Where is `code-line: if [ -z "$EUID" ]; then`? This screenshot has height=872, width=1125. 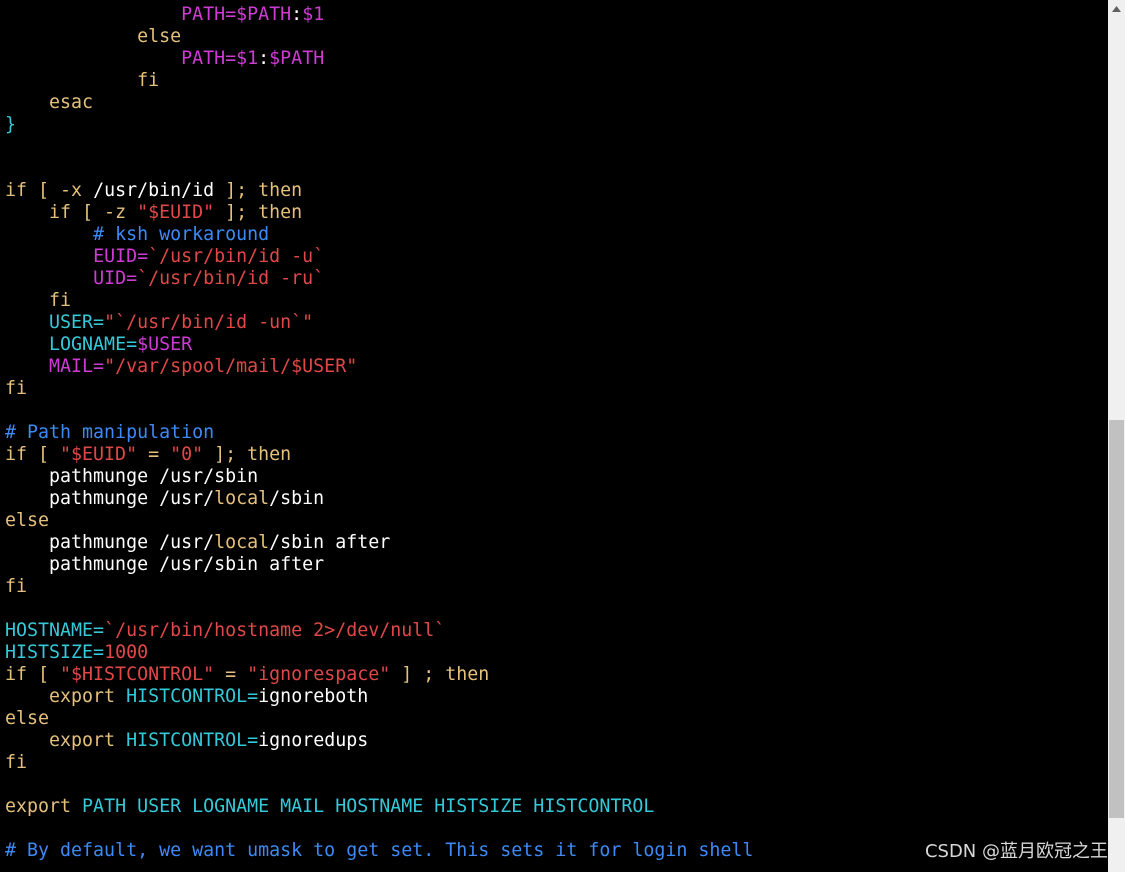 code-line: if [ -z "$EUID" ]; then is located at coordinates (379, 213).